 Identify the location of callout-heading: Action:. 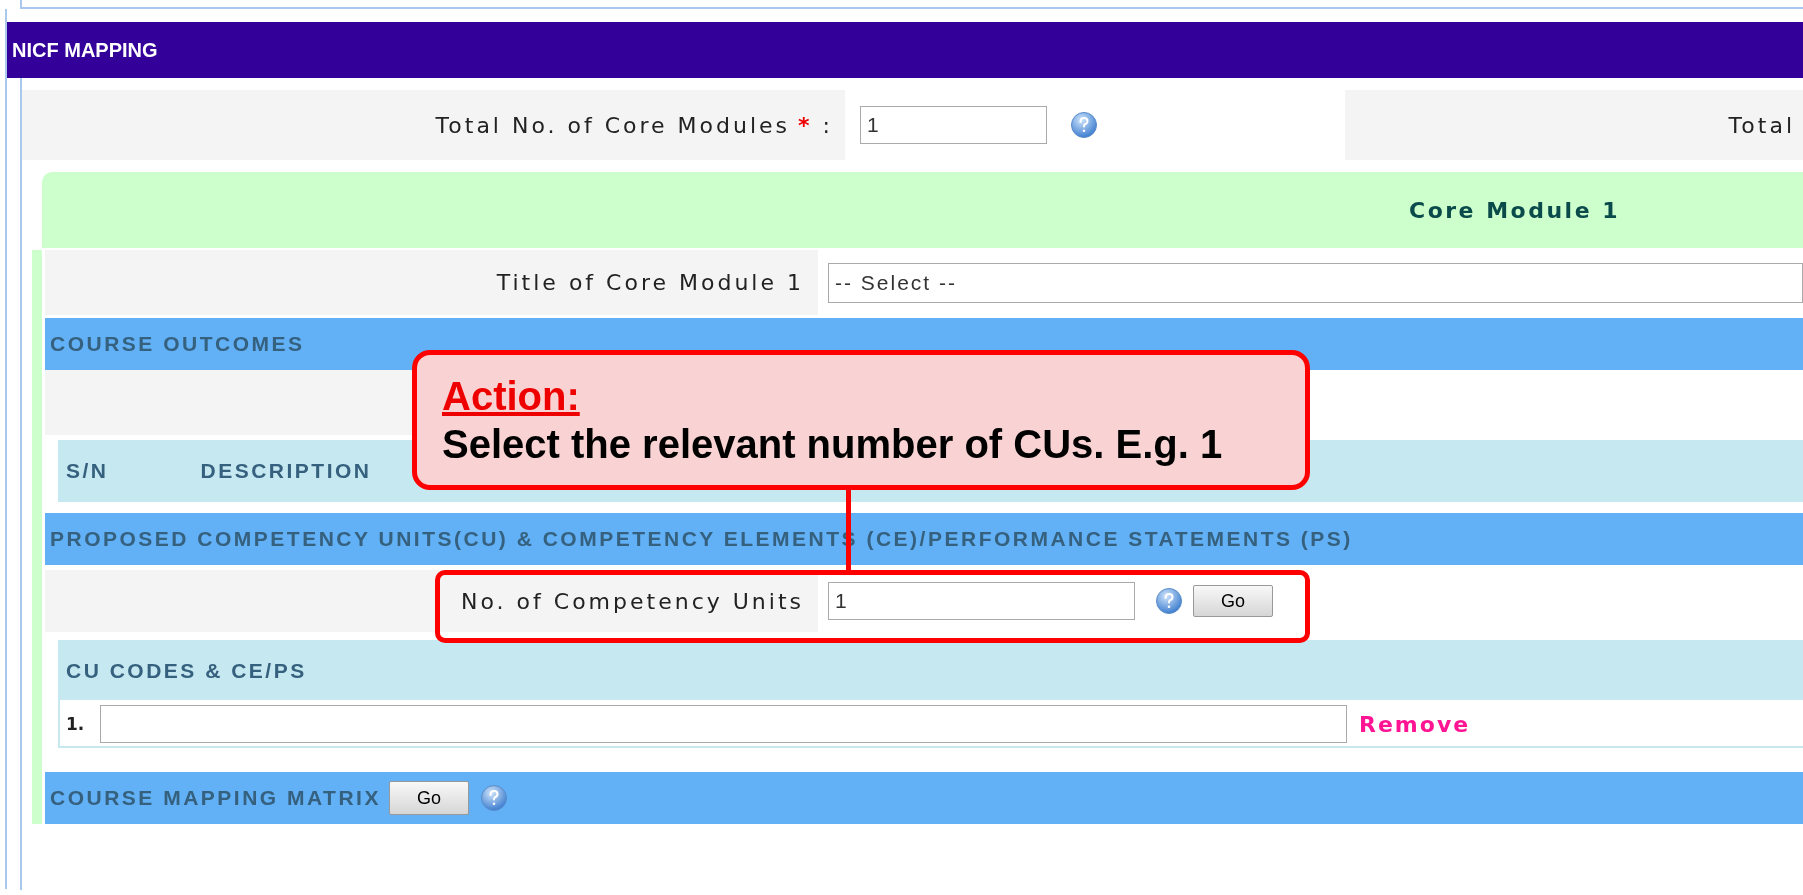
(511, 396).